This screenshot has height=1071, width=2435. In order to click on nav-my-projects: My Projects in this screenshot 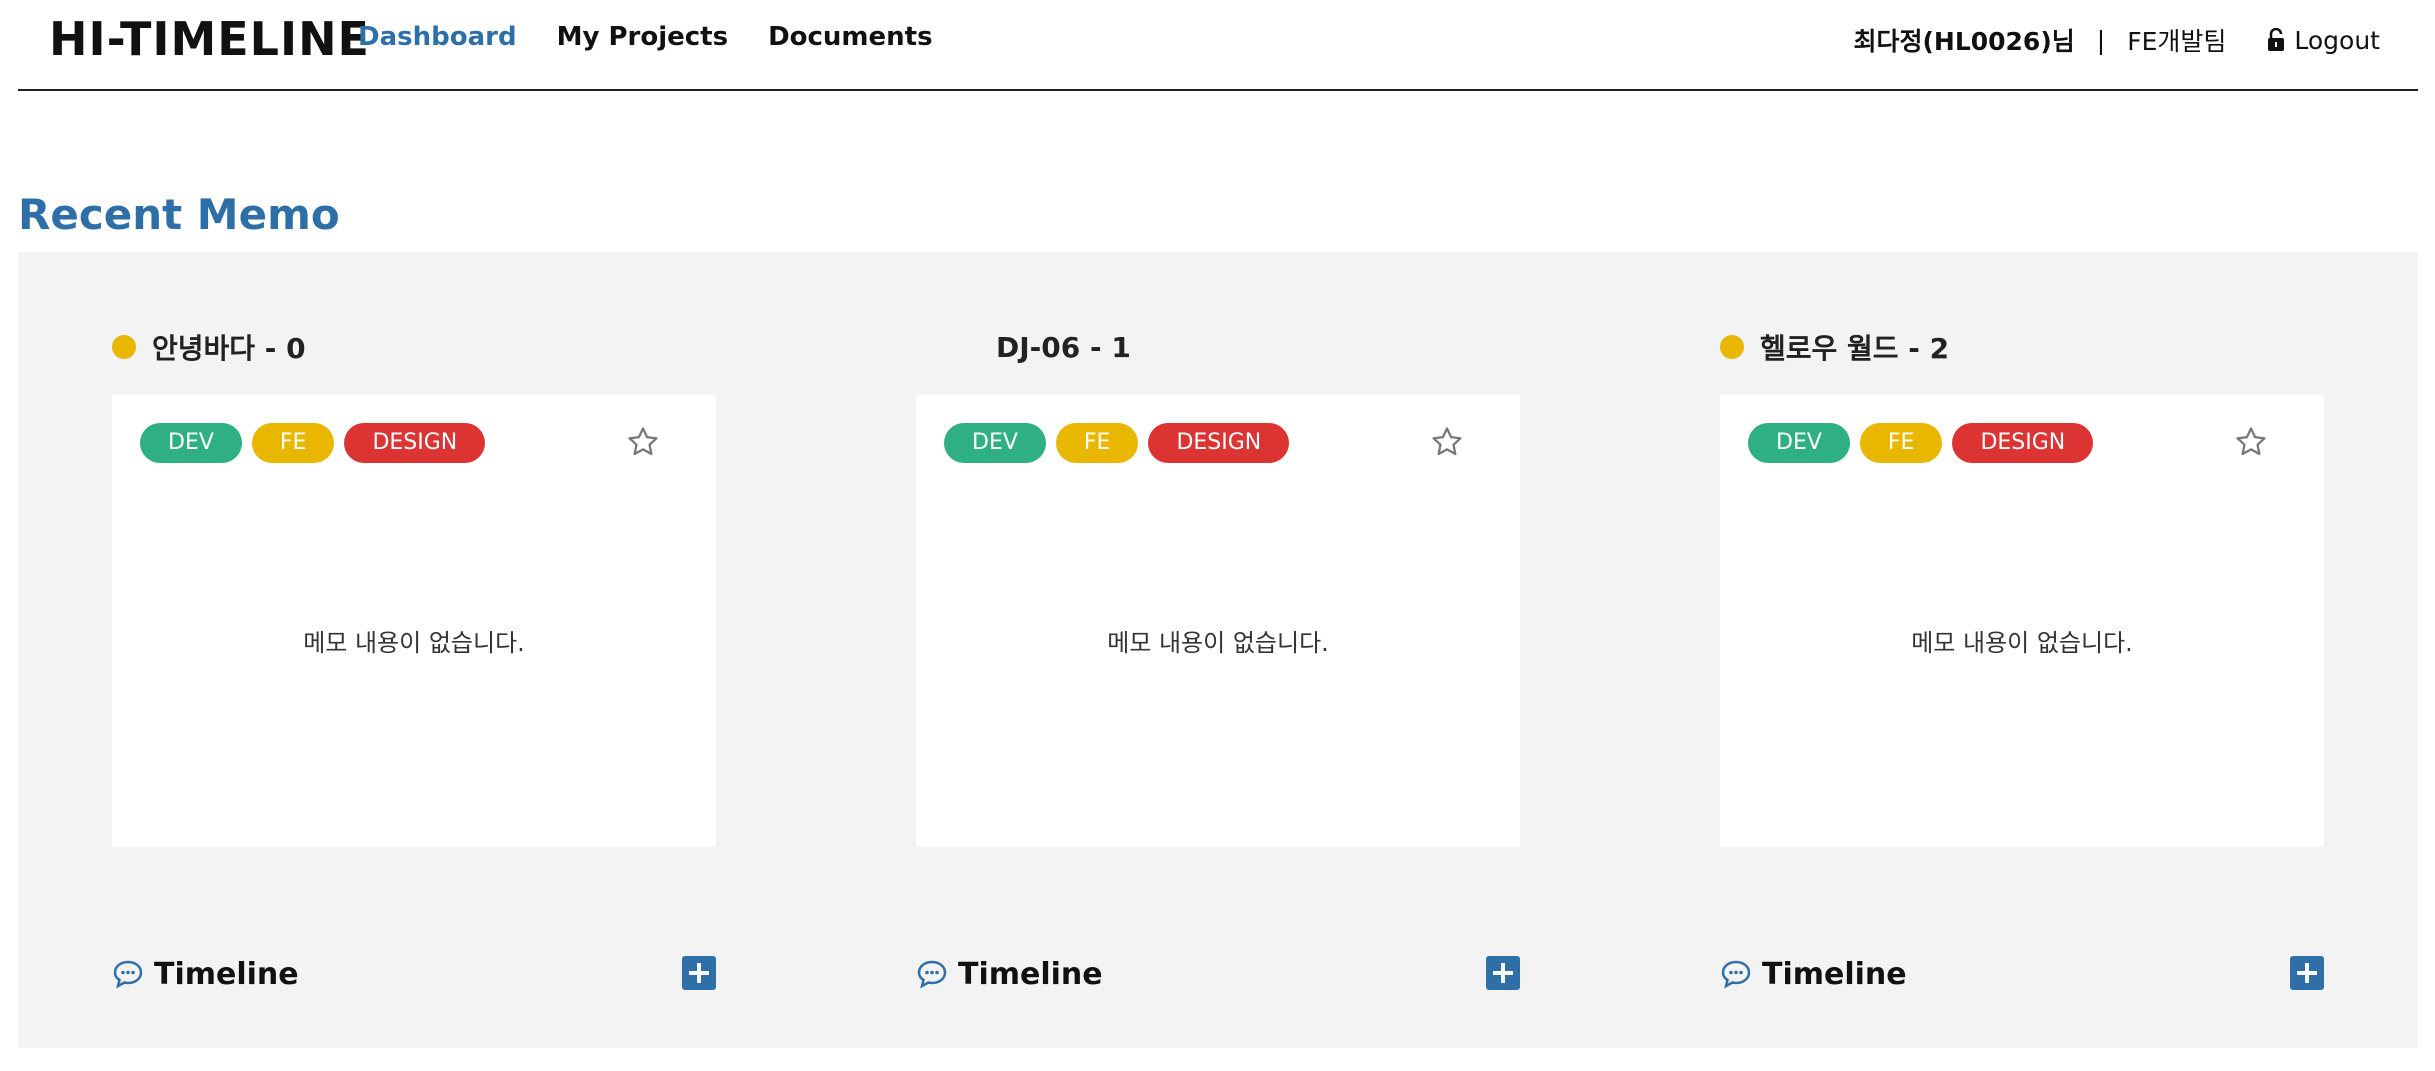, I will do `click(642, 37)`.